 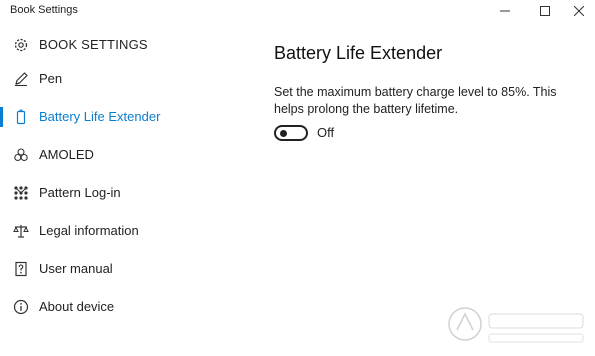 What do you see at coordinates (89, 230) in the screenshot?
I see `sidebar-item-label: Legal information` at bounding box center [89, 230].